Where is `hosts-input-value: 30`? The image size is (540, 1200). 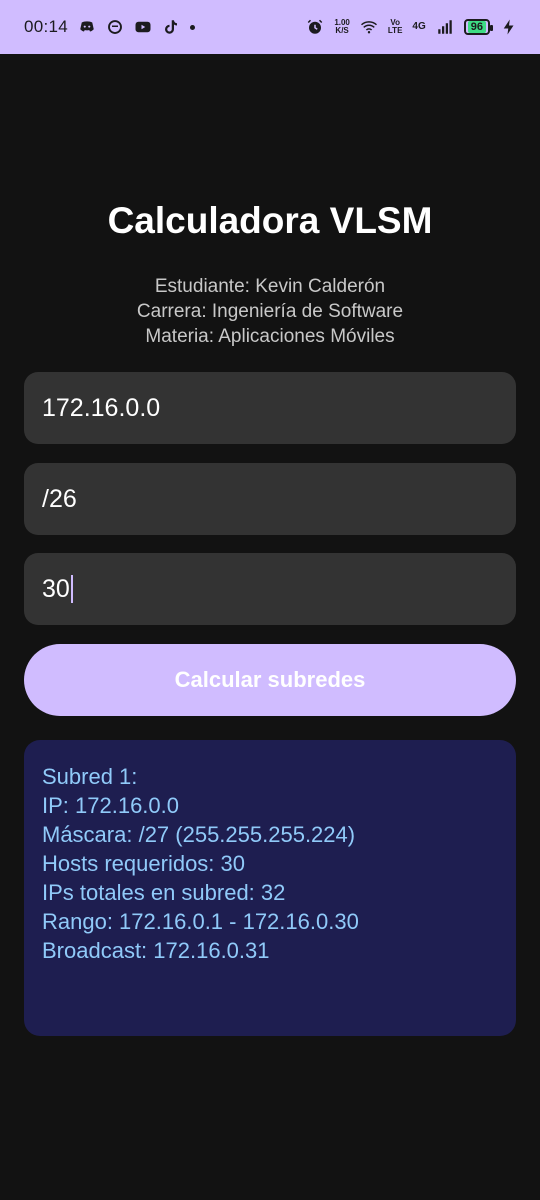 hosts-input-value: 30 is located at coordinates (56, 588).